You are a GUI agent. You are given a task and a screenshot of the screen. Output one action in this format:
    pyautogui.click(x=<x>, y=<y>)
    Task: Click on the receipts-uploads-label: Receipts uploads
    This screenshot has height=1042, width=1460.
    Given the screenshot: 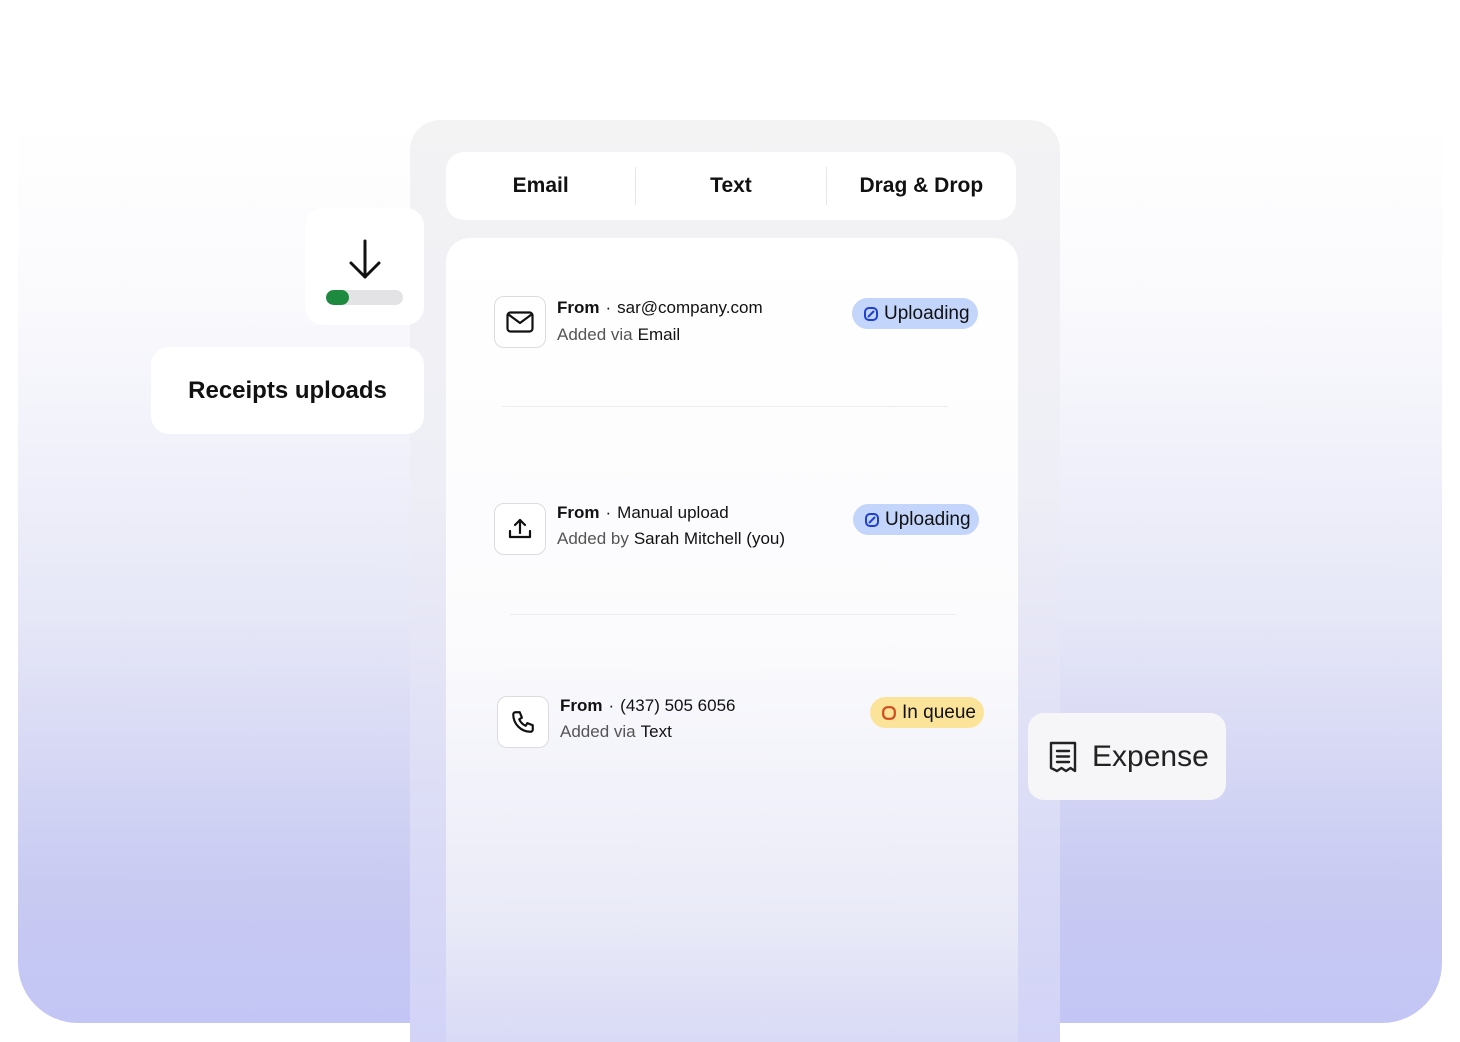 What is the action you would take?
    pyautogui.click(x=287, y=390)
    